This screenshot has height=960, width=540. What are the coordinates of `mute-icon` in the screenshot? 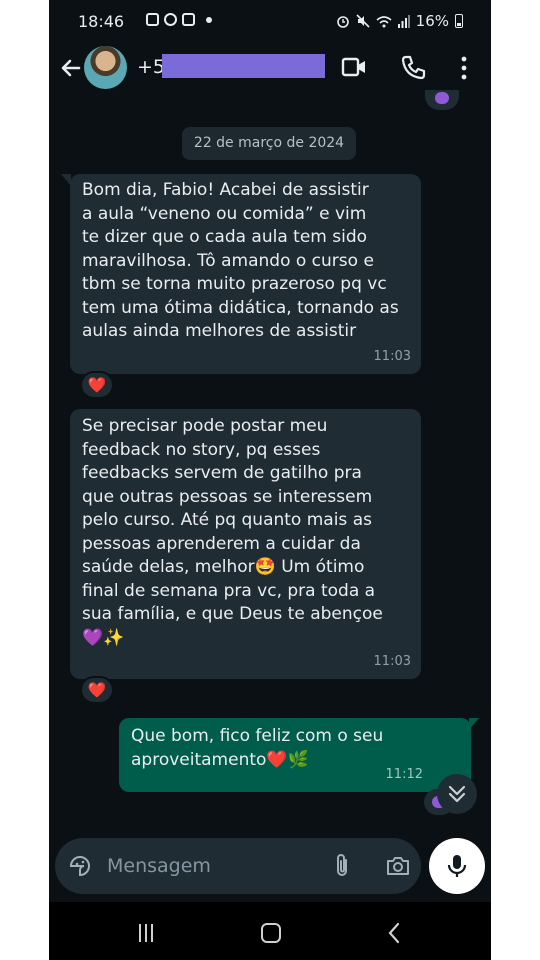 It's located at (363, 21).